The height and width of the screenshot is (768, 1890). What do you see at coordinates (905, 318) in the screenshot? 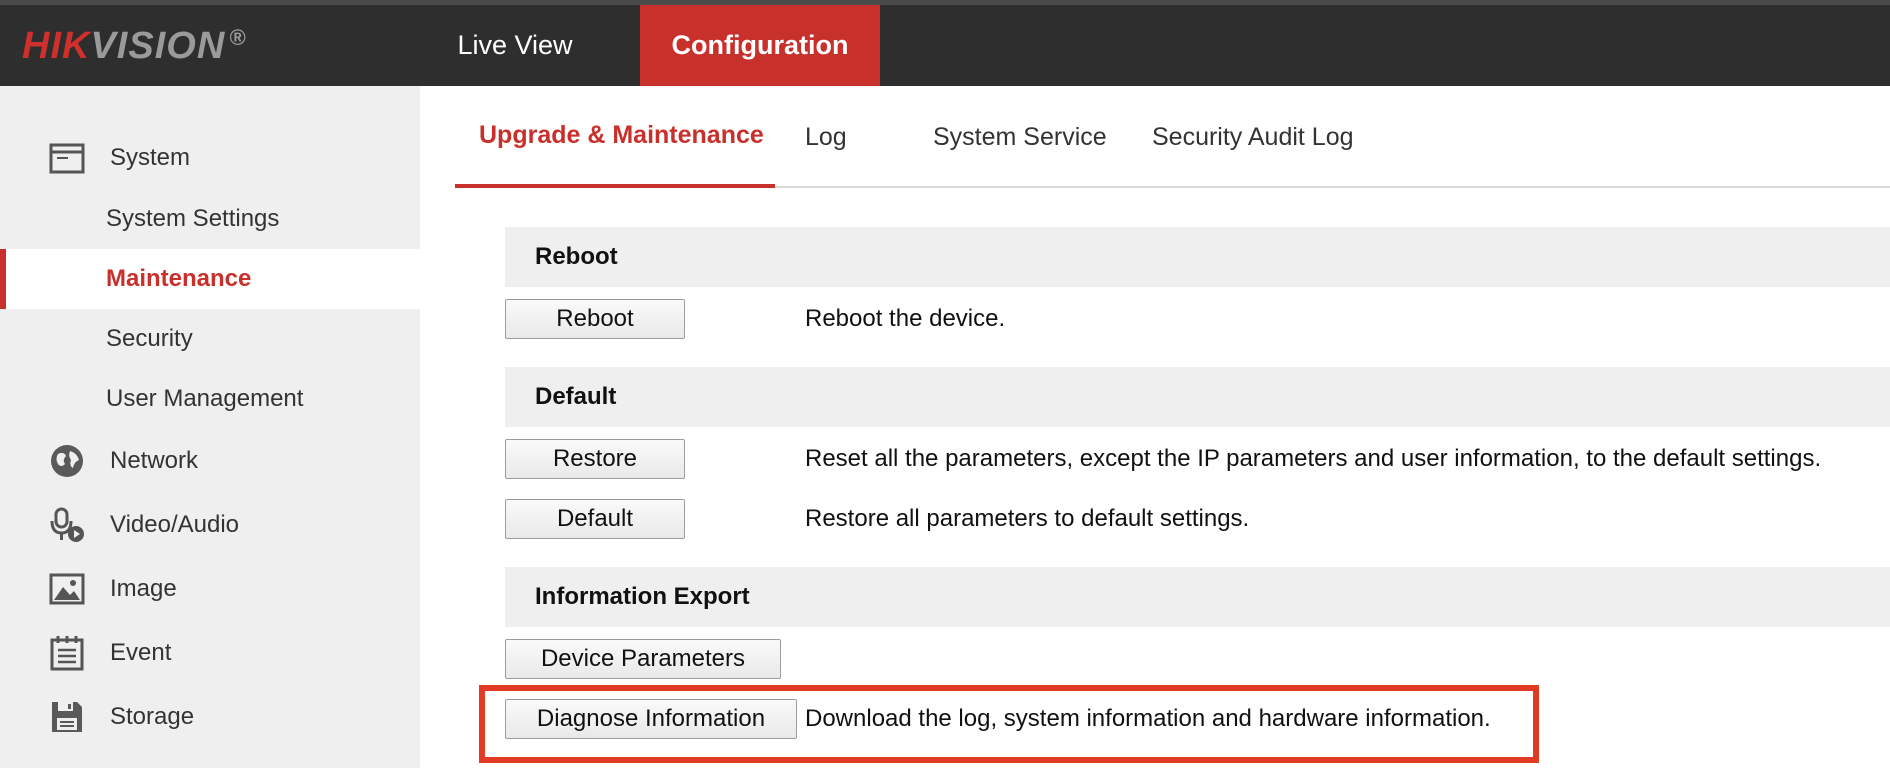
I see `reboot-description: Reboot the device.` at bounding box center [905, 318].